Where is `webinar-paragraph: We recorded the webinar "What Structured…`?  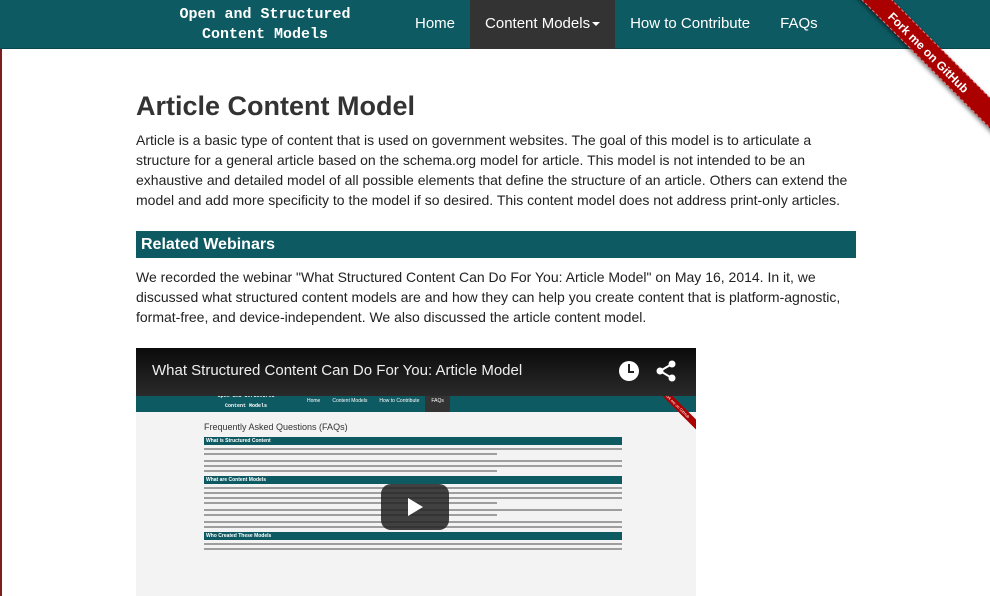
webinar-paragraph: We recorded the webinar "What Structured… is located at coordinates (488, 297).